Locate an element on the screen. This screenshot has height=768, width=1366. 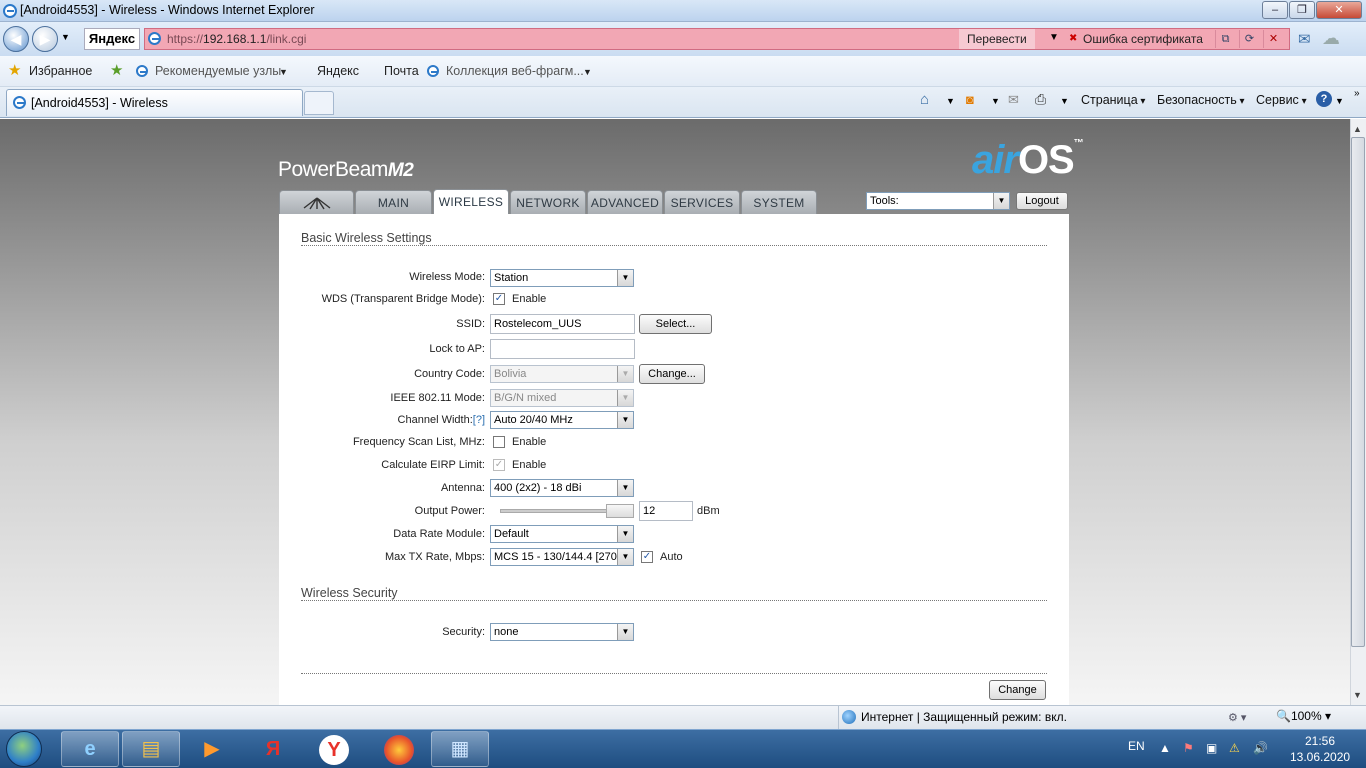
taskbar-media-button: ▶ is located at coordinates (212, 749).